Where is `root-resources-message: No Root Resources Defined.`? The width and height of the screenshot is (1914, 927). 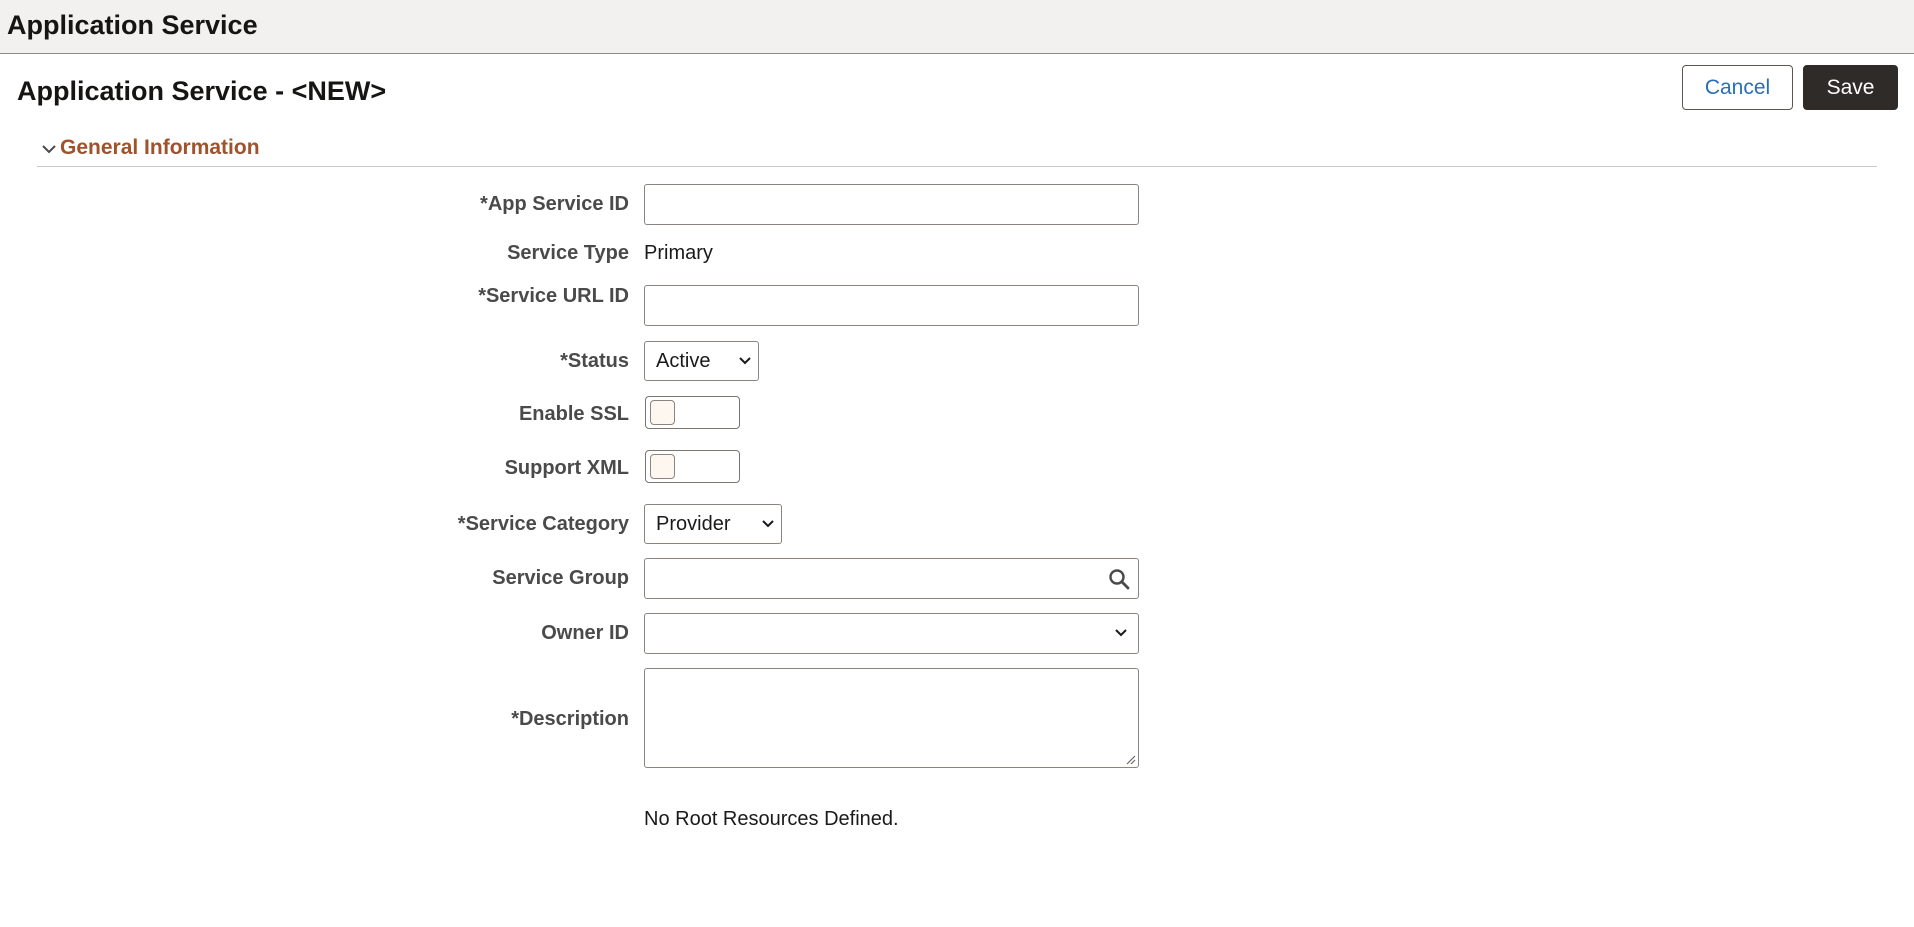 root-resources-message: No Root Resources Defined. is located at coordinates (771, 819).